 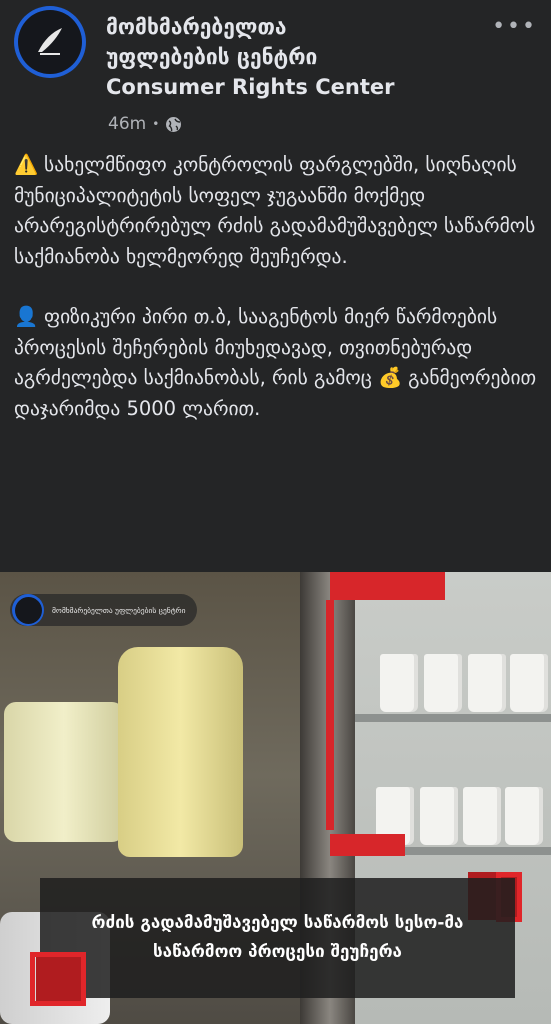 I want to click on decor-square-outline, so click(x=58, y=979).